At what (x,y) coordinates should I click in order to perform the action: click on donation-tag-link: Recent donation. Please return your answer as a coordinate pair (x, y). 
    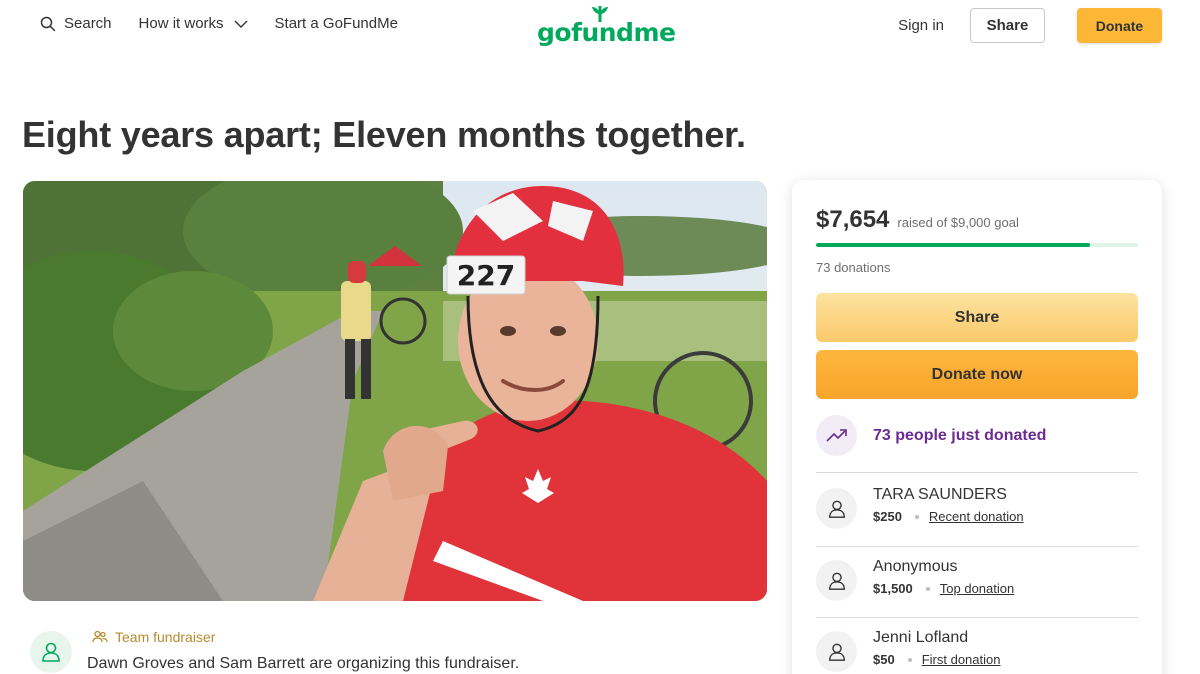
    Looking at the image, I should click on (976, 516).